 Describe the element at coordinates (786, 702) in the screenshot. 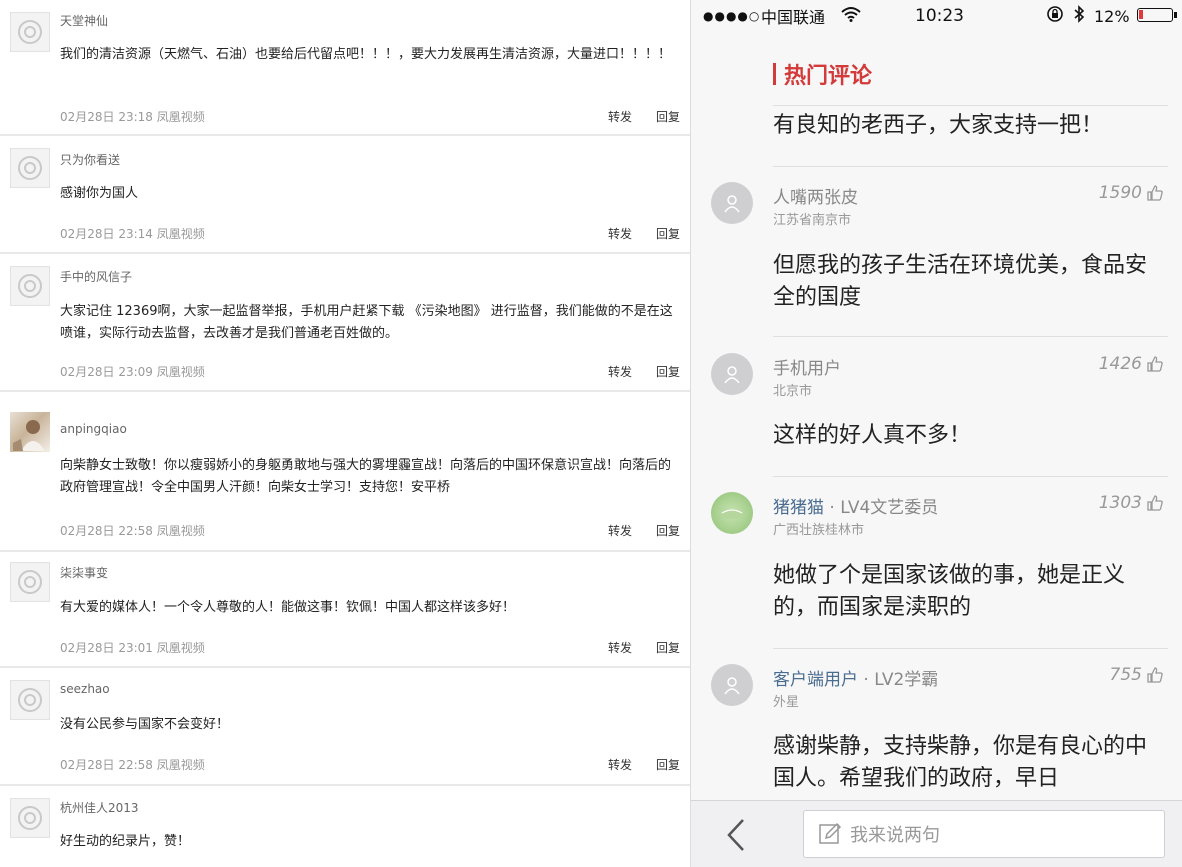

I see `commenter-location: 外星` at that location.